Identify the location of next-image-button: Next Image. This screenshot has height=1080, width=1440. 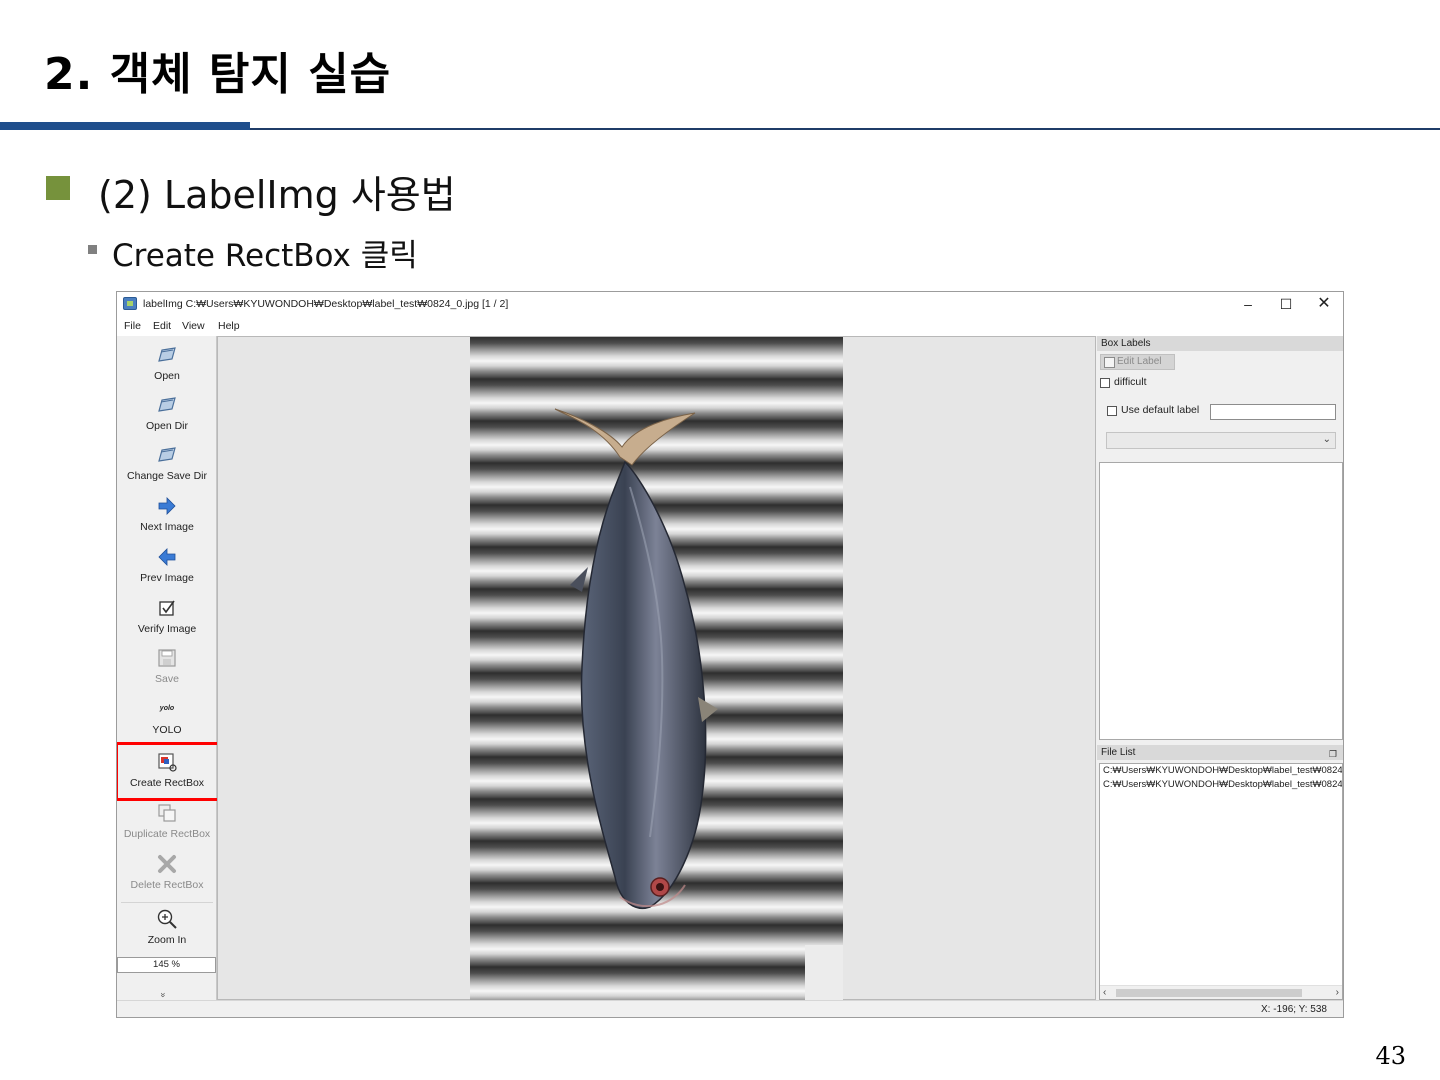
(167, 514).